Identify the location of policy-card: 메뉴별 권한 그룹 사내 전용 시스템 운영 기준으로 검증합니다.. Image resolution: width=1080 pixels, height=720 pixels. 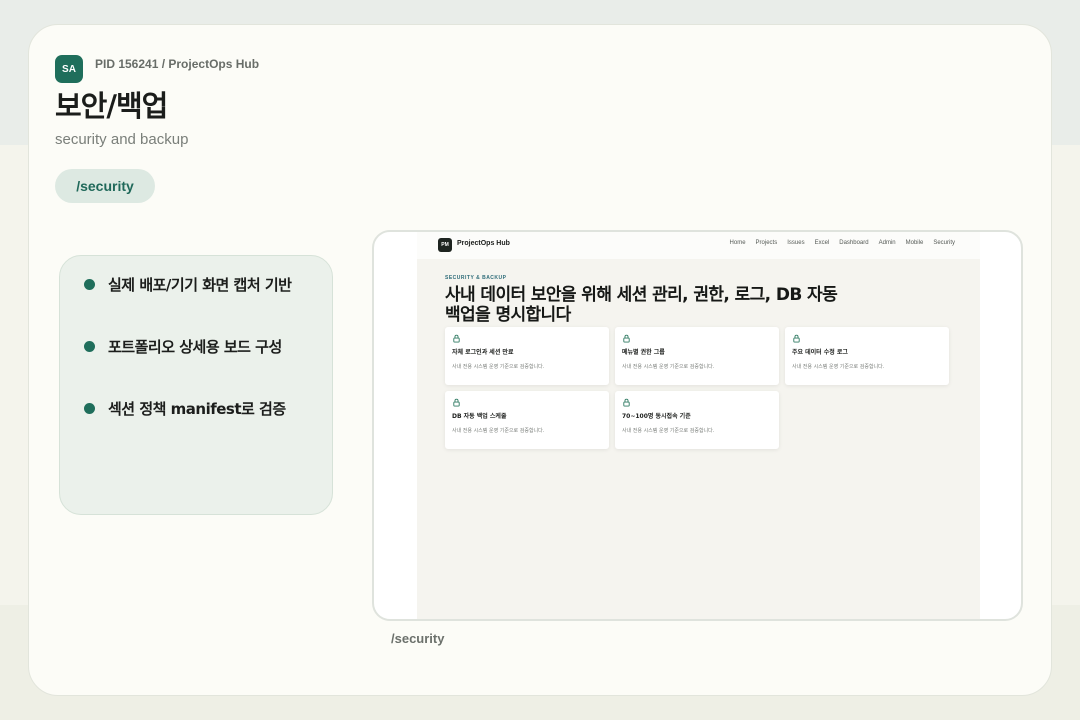
(697, 356).